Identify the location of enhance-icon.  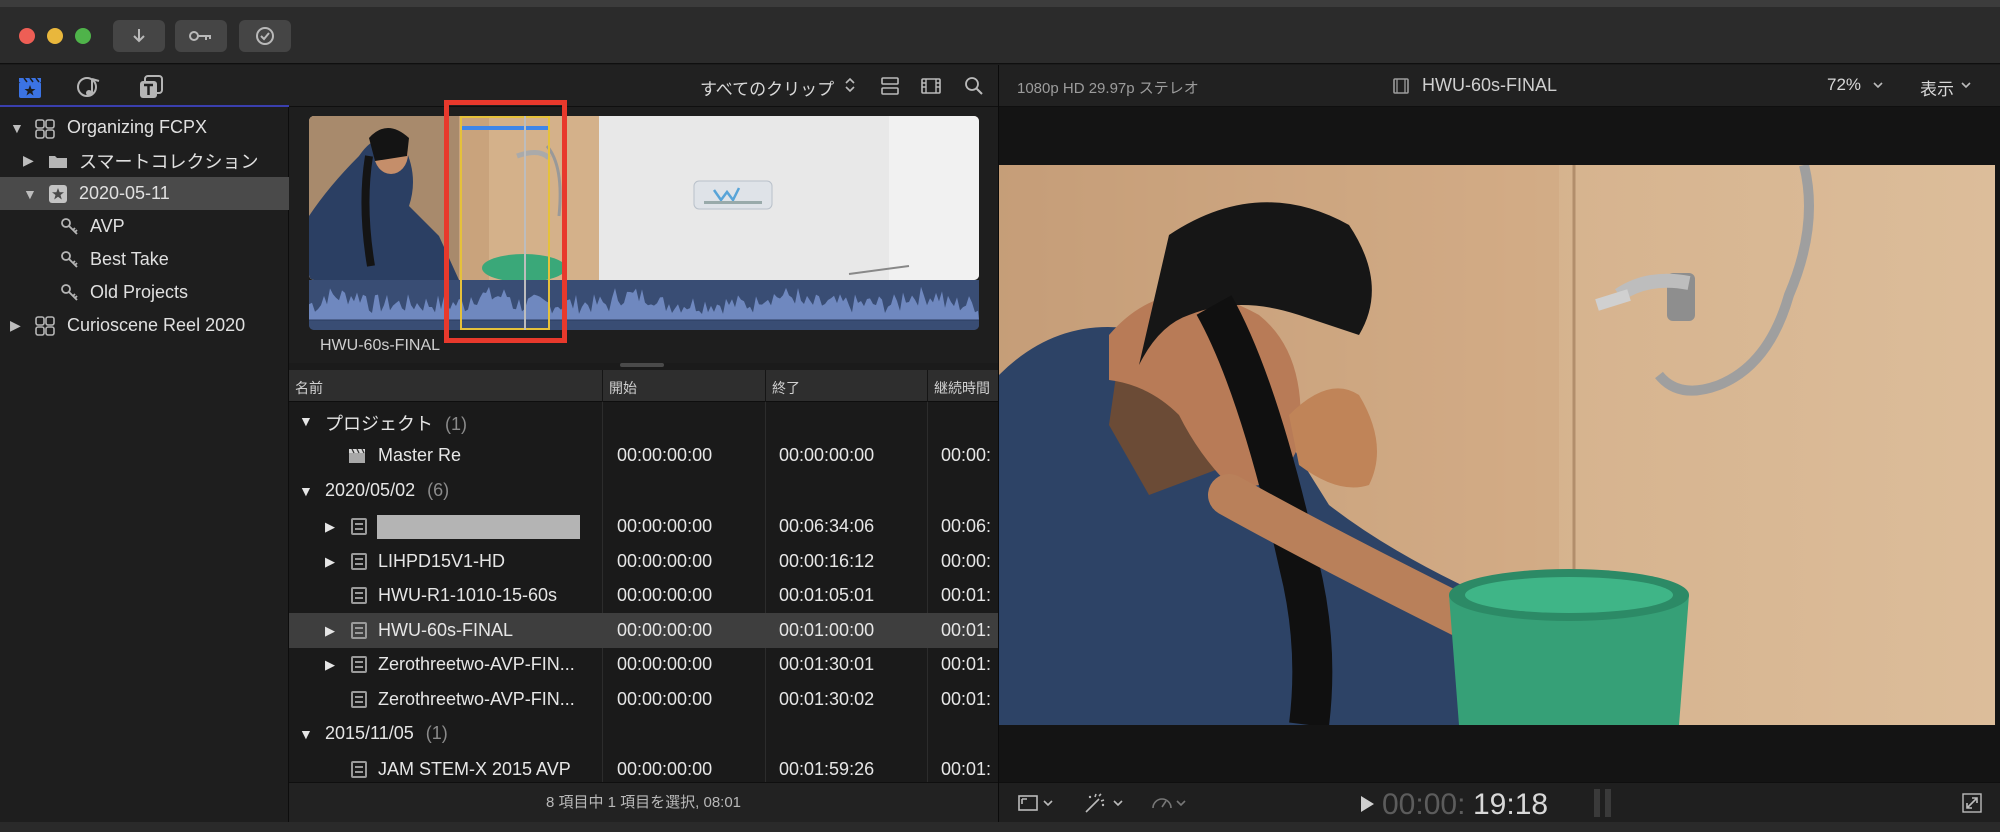
(1105, 804).